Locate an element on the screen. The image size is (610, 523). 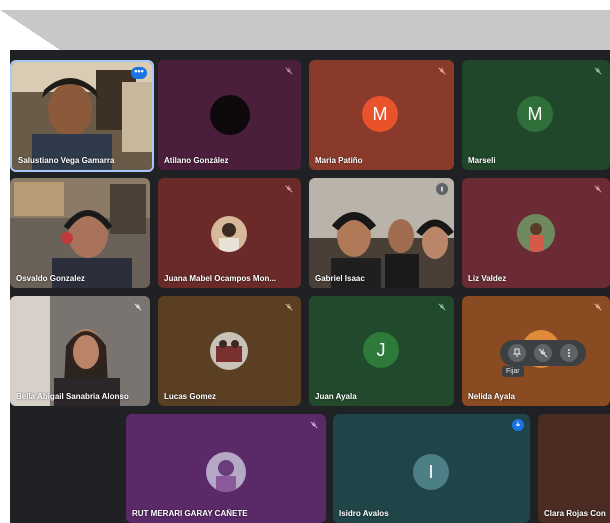
participant-tile: Clara Rojas Con is located at coordinates (574, 468).